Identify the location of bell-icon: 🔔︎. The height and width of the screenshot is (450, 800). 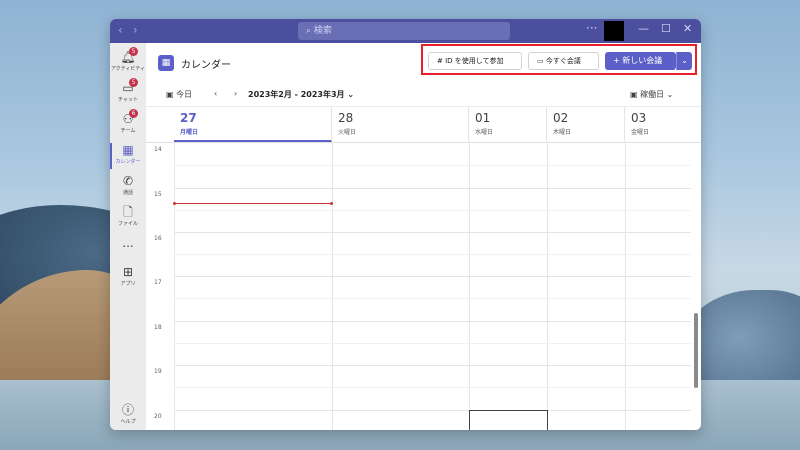
(128, 57).